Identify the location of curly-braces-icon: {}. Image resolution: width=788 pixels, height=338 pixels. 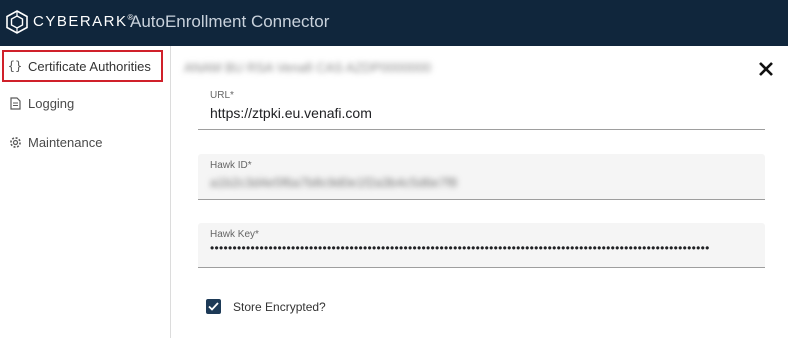
(15, 66).